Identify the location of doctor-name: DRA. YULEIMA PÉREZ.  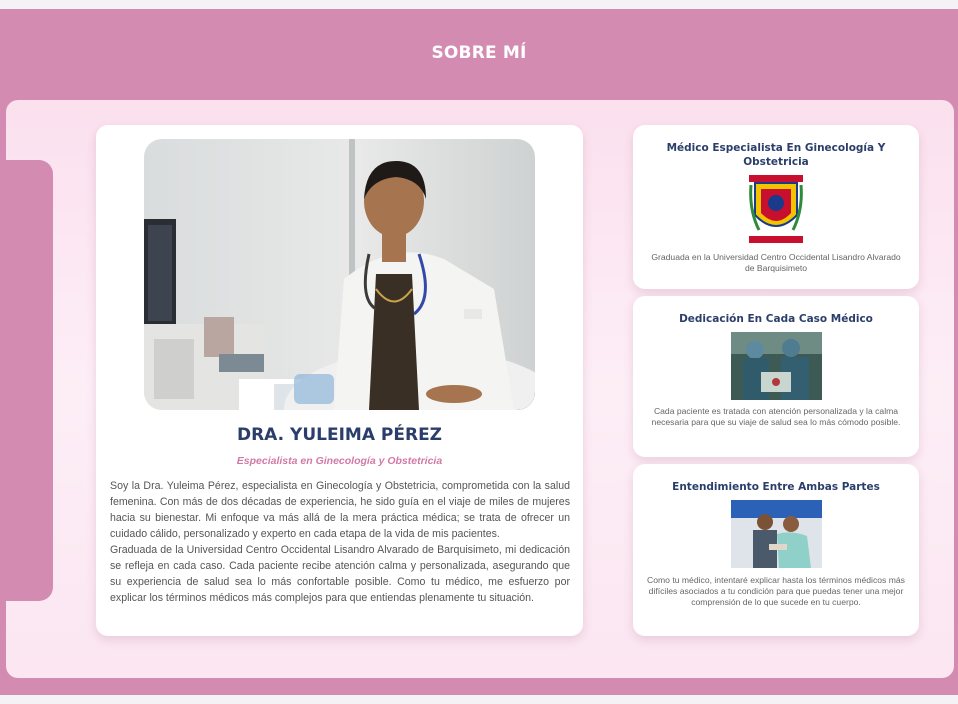
(339, 435).